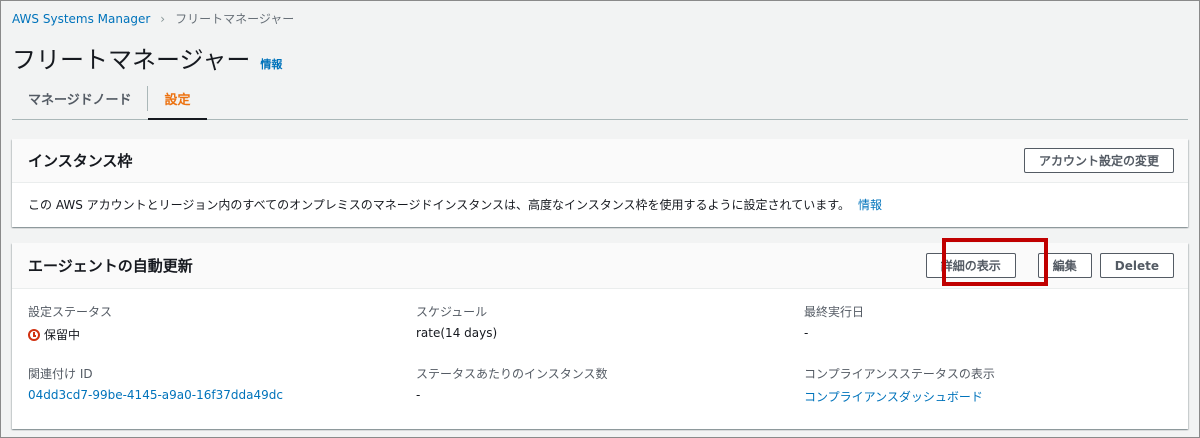  What do you see at coordinates (222, 323) in the screenshot?
I see `setting-status-field: 設定ステータス 保留中` at bounding box center [222, 323].